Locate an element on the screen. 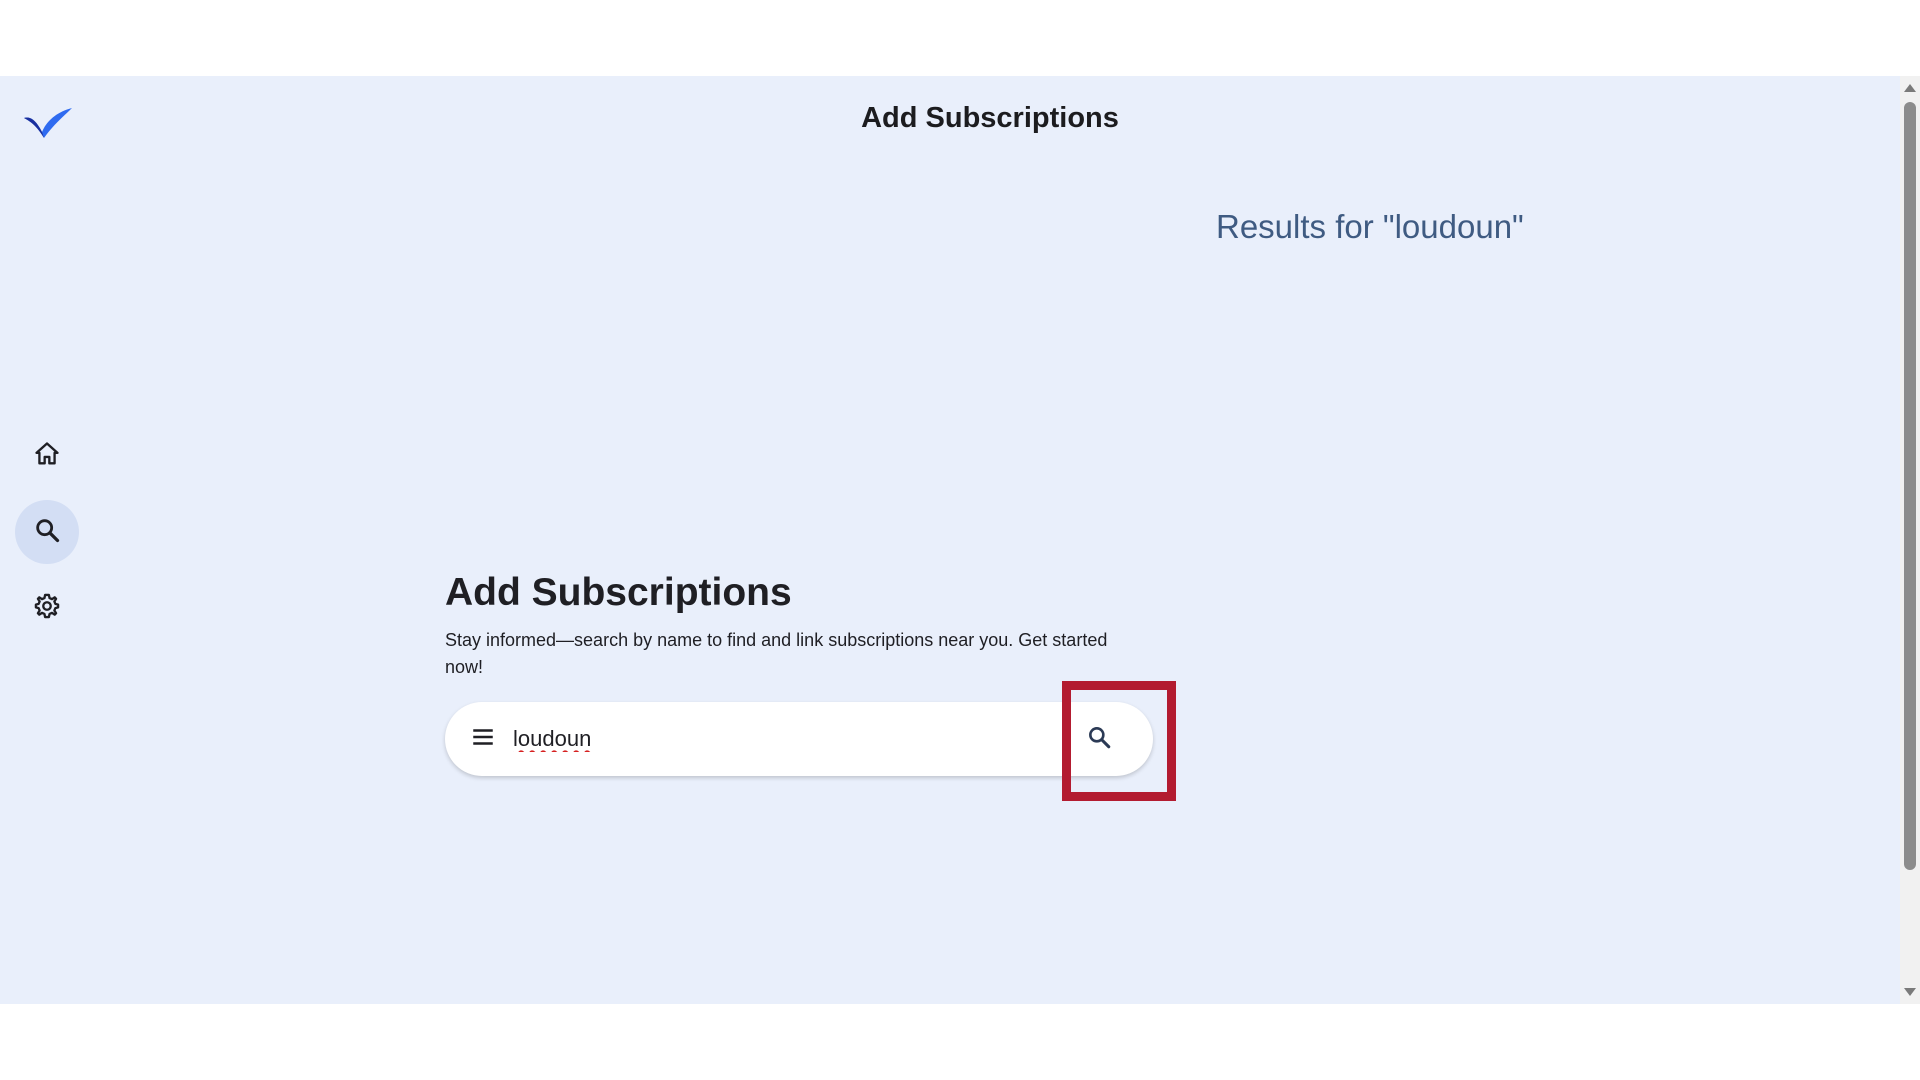 This screenshot has height=1080, width=1920. navigation-rail is located at coordinates (47, 538).